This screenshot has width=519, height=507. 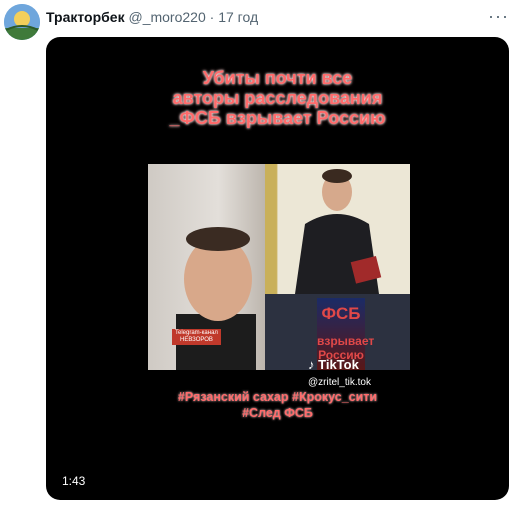 I want to click on timestamp: 17 год, so click(x=238, y=17).